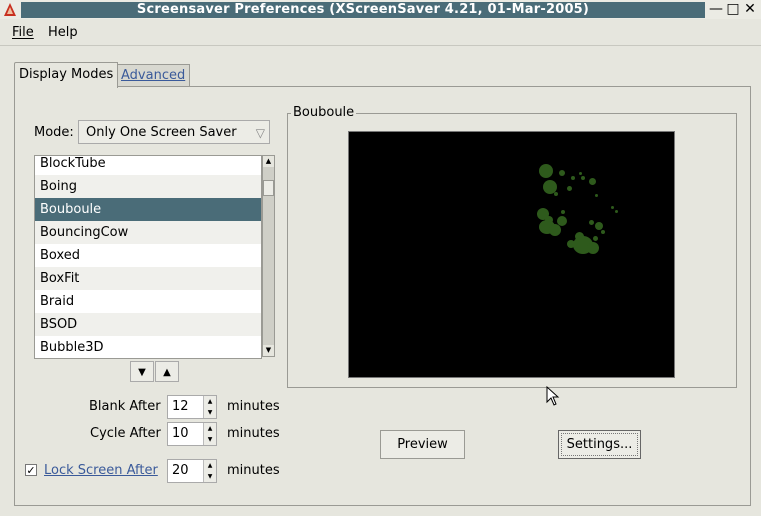 This screenshot has height=516, width=761. I want to click on cycle-after-unit: minutes, so click(253, 433).